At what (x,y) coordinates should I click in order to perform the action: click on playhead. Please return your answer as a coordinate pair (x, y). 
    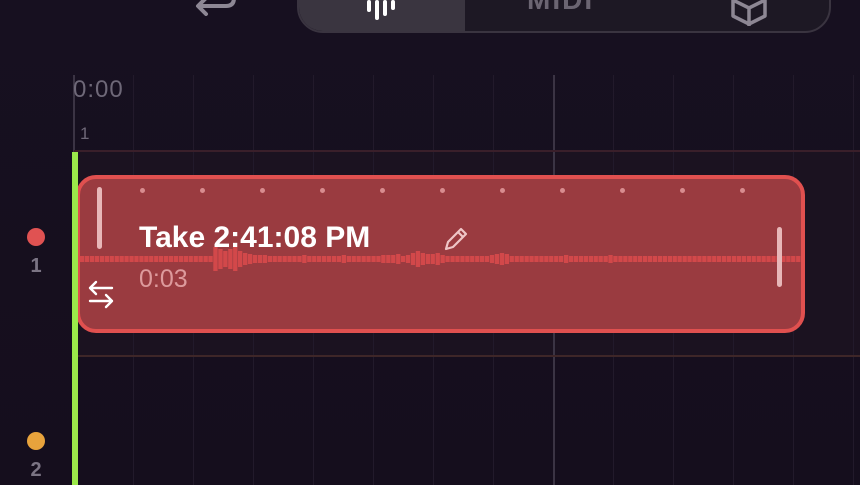
    Looking at the image, I should click on (75, 318).